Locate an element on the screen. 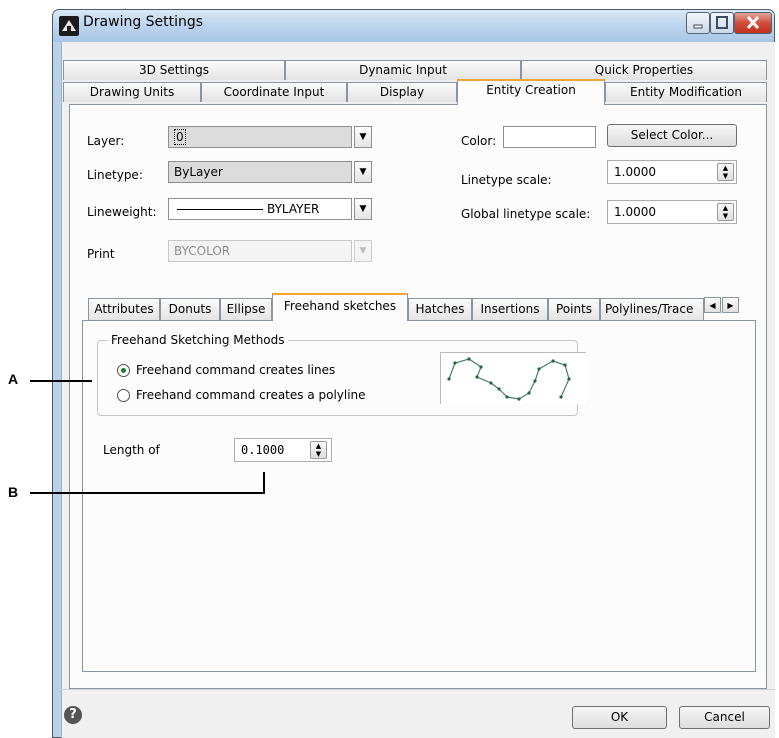 The width and height of the screenshot is (779, 738). option-lines-label: Freehand command creates lines is located at coordinates (235, 370).